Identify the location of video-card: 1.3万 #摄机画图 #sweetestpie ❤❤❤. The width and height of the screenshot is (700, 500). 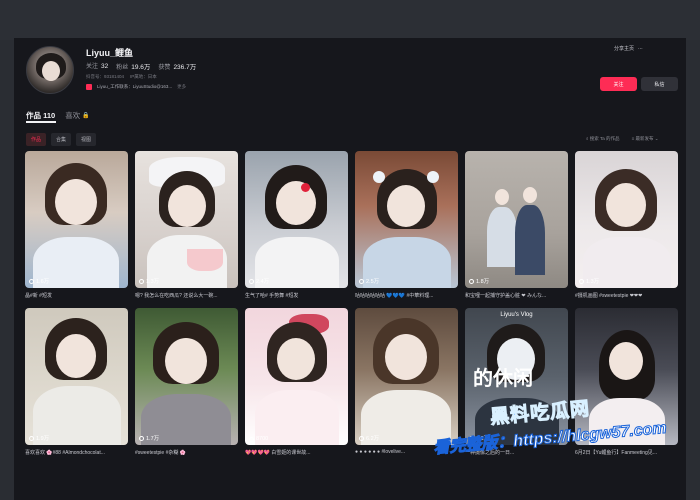
(626, 225).